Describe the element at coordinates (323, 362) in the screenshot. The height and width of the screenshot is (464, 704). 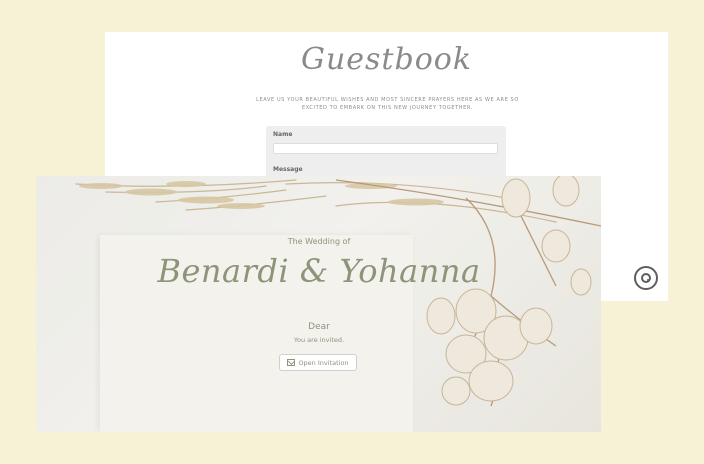
I see `open-invitation-label: Open Invitation` at that location.